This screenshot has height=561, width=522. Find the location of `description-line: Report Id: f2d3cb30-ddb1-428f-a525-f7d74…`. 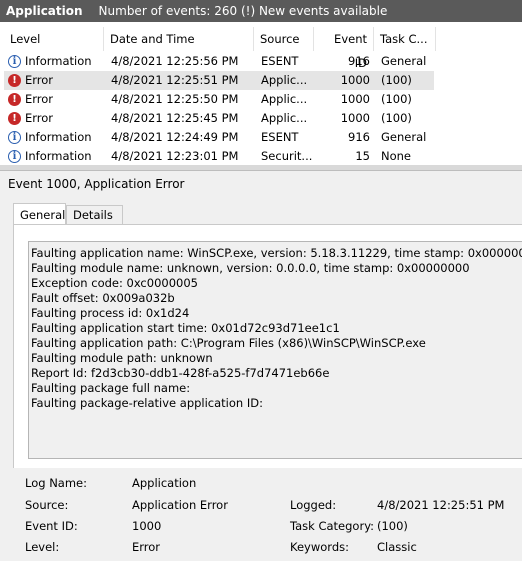

description-line: Report Id: f2d3cb30-ddb1-428f-a525-f7d74… is located at coordinates (180, 373).